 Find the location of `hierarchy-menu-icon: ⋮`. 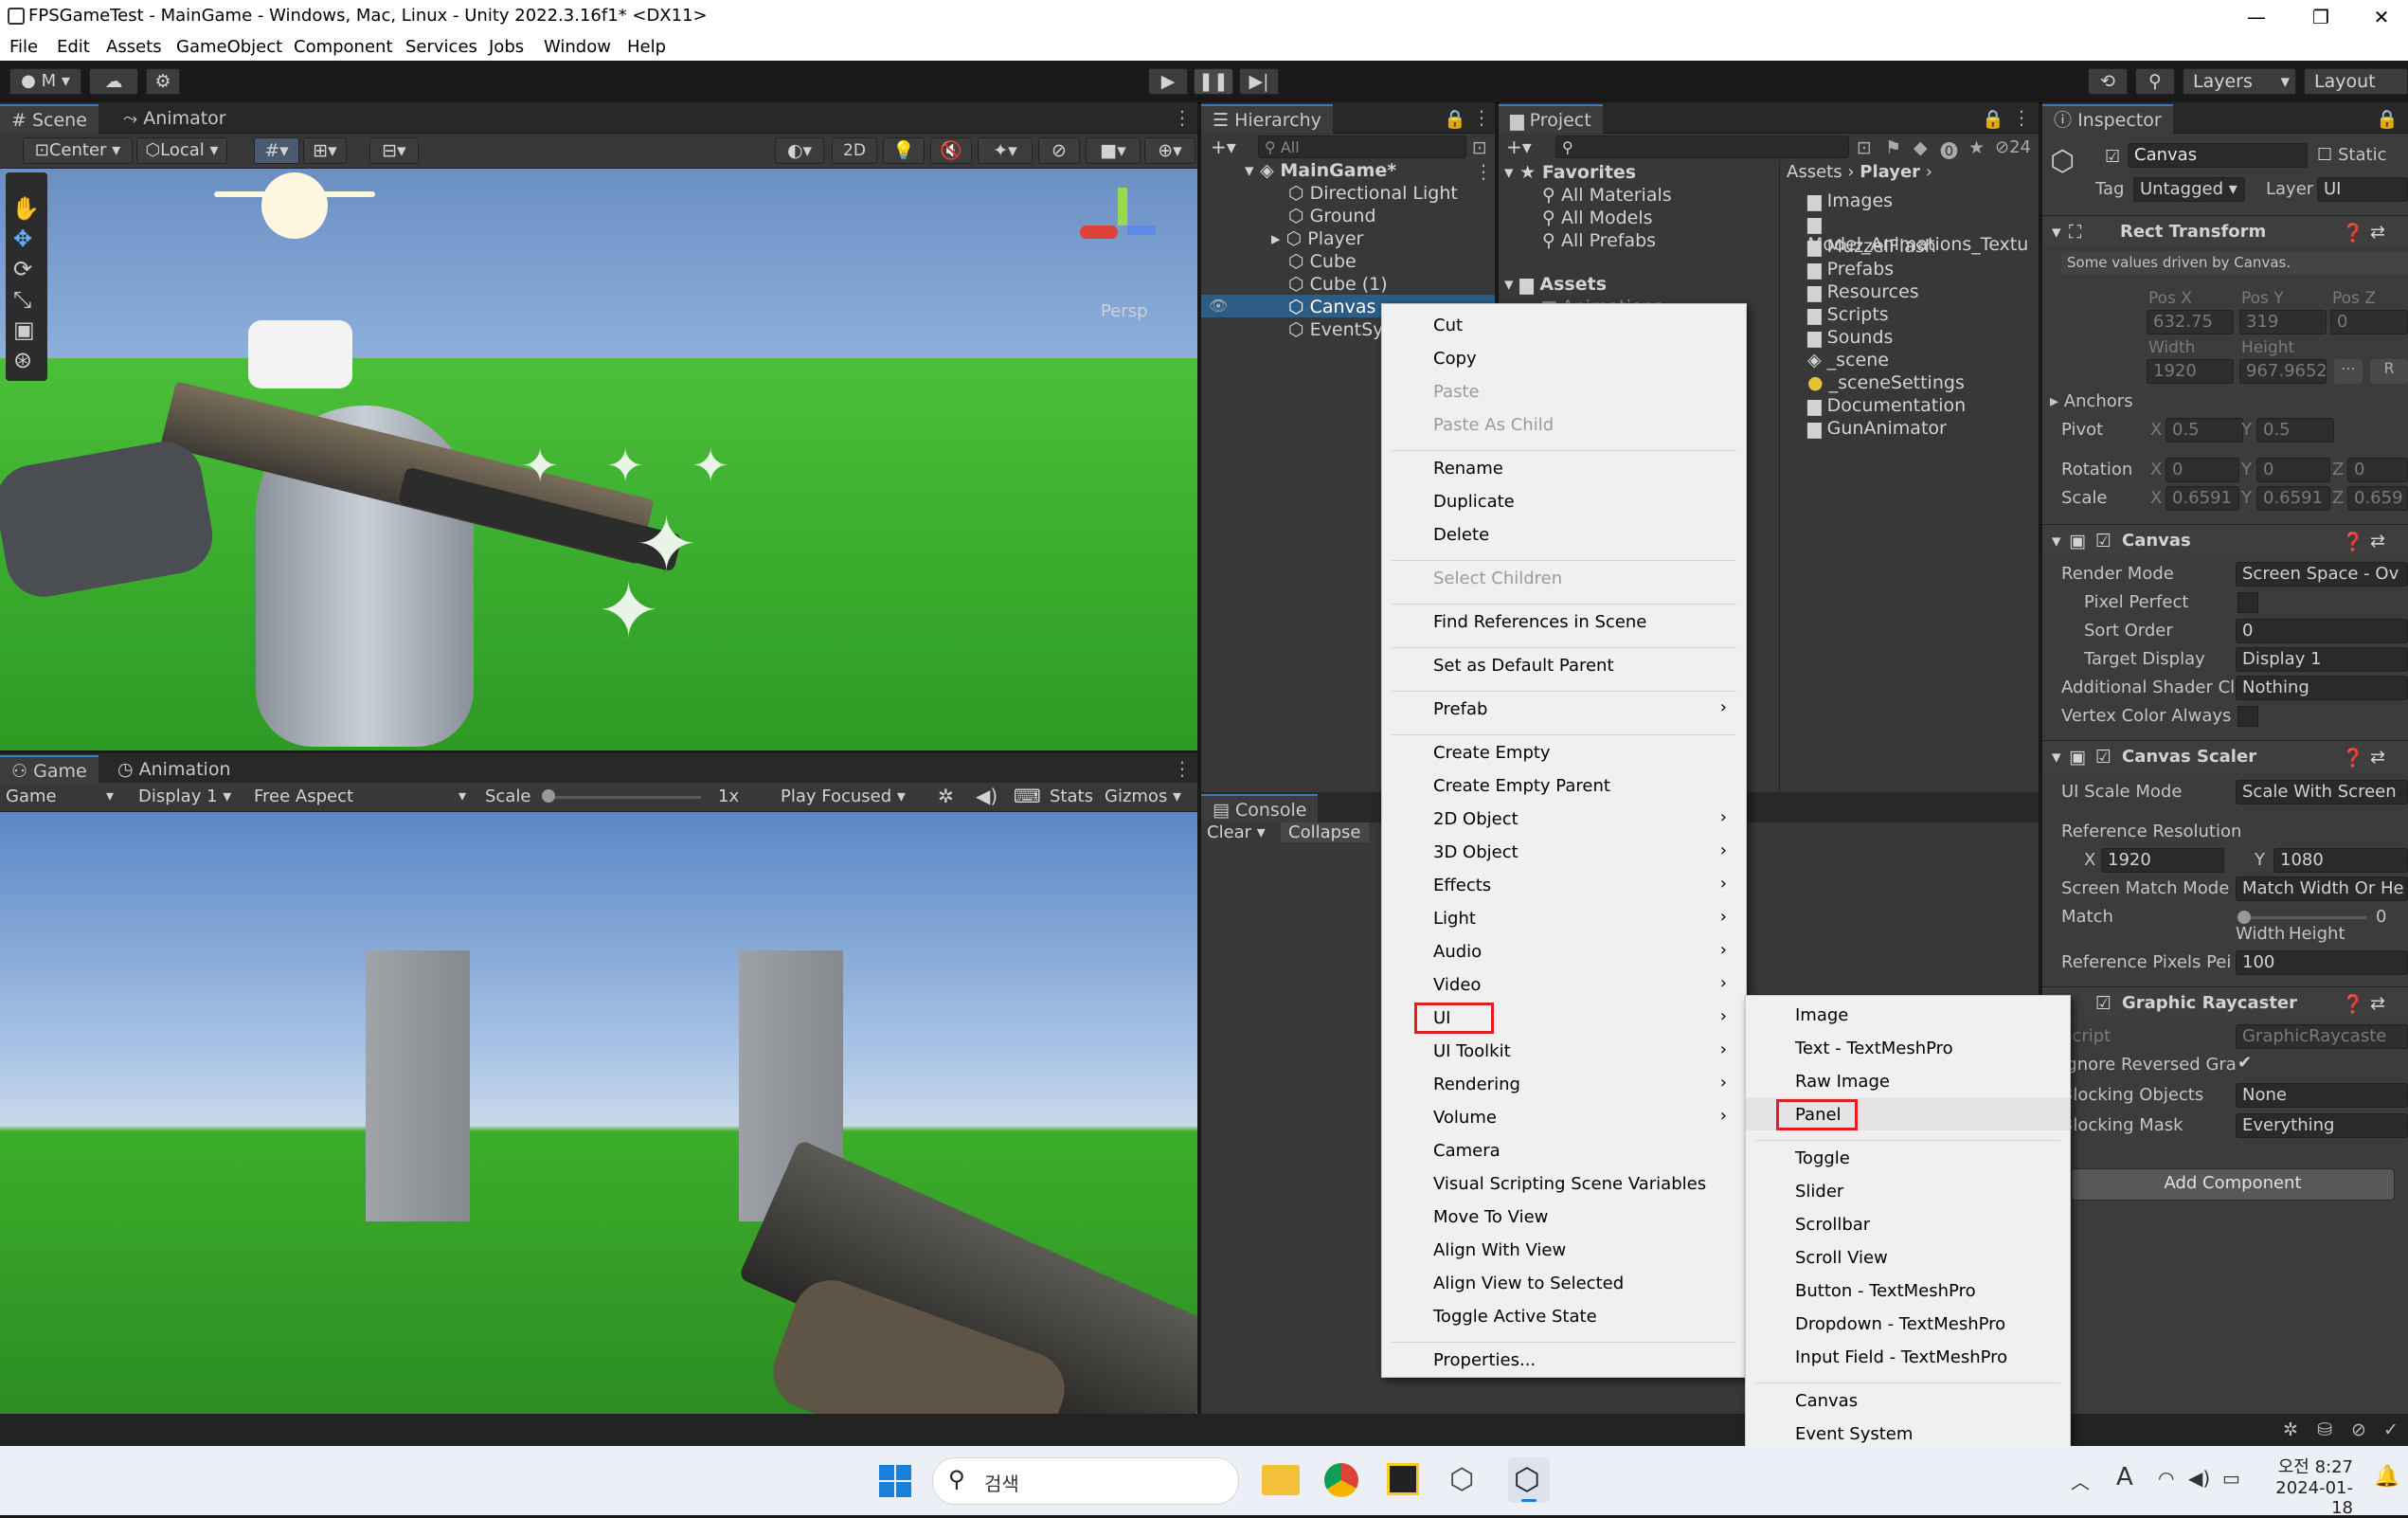

hierarchy-menu-icon: ⋮ is located at coordinates (1481, 117).